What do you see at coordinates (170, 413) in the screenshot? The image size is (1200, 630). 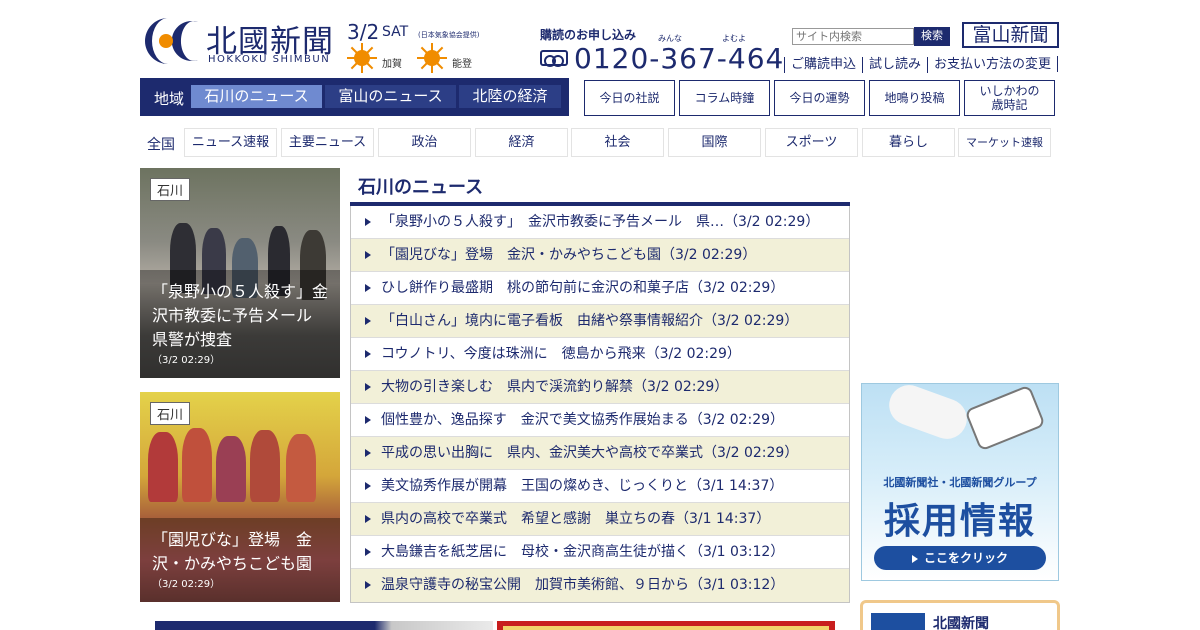 I see `region-tag: 石川` at bounding box center [170, 413].